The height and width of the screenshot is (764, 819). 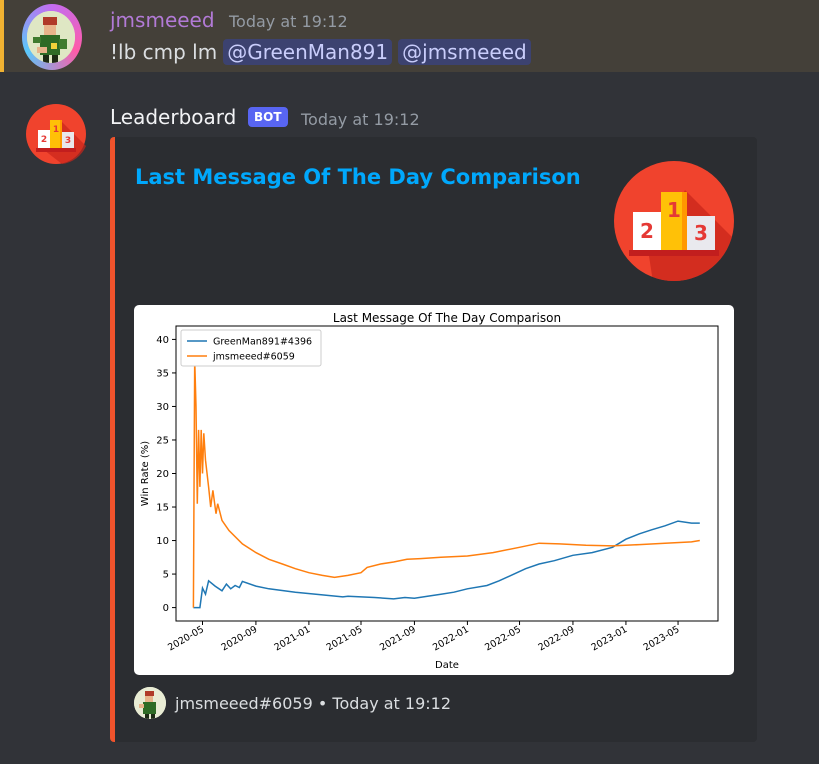 I want to click on y-tick-label: 20, so click(x=162, y=474).